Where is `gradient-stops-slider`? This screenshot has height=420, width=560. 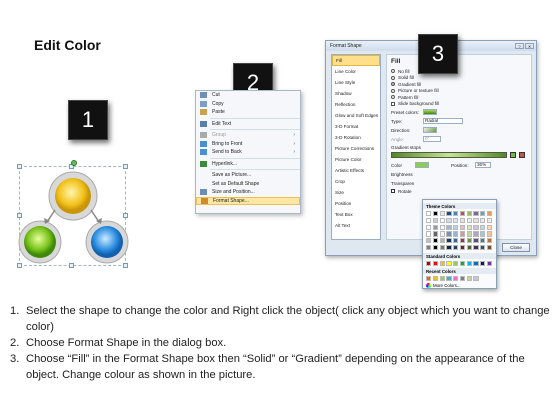
gradient-stops-slider is located at coordinates (449, 155).